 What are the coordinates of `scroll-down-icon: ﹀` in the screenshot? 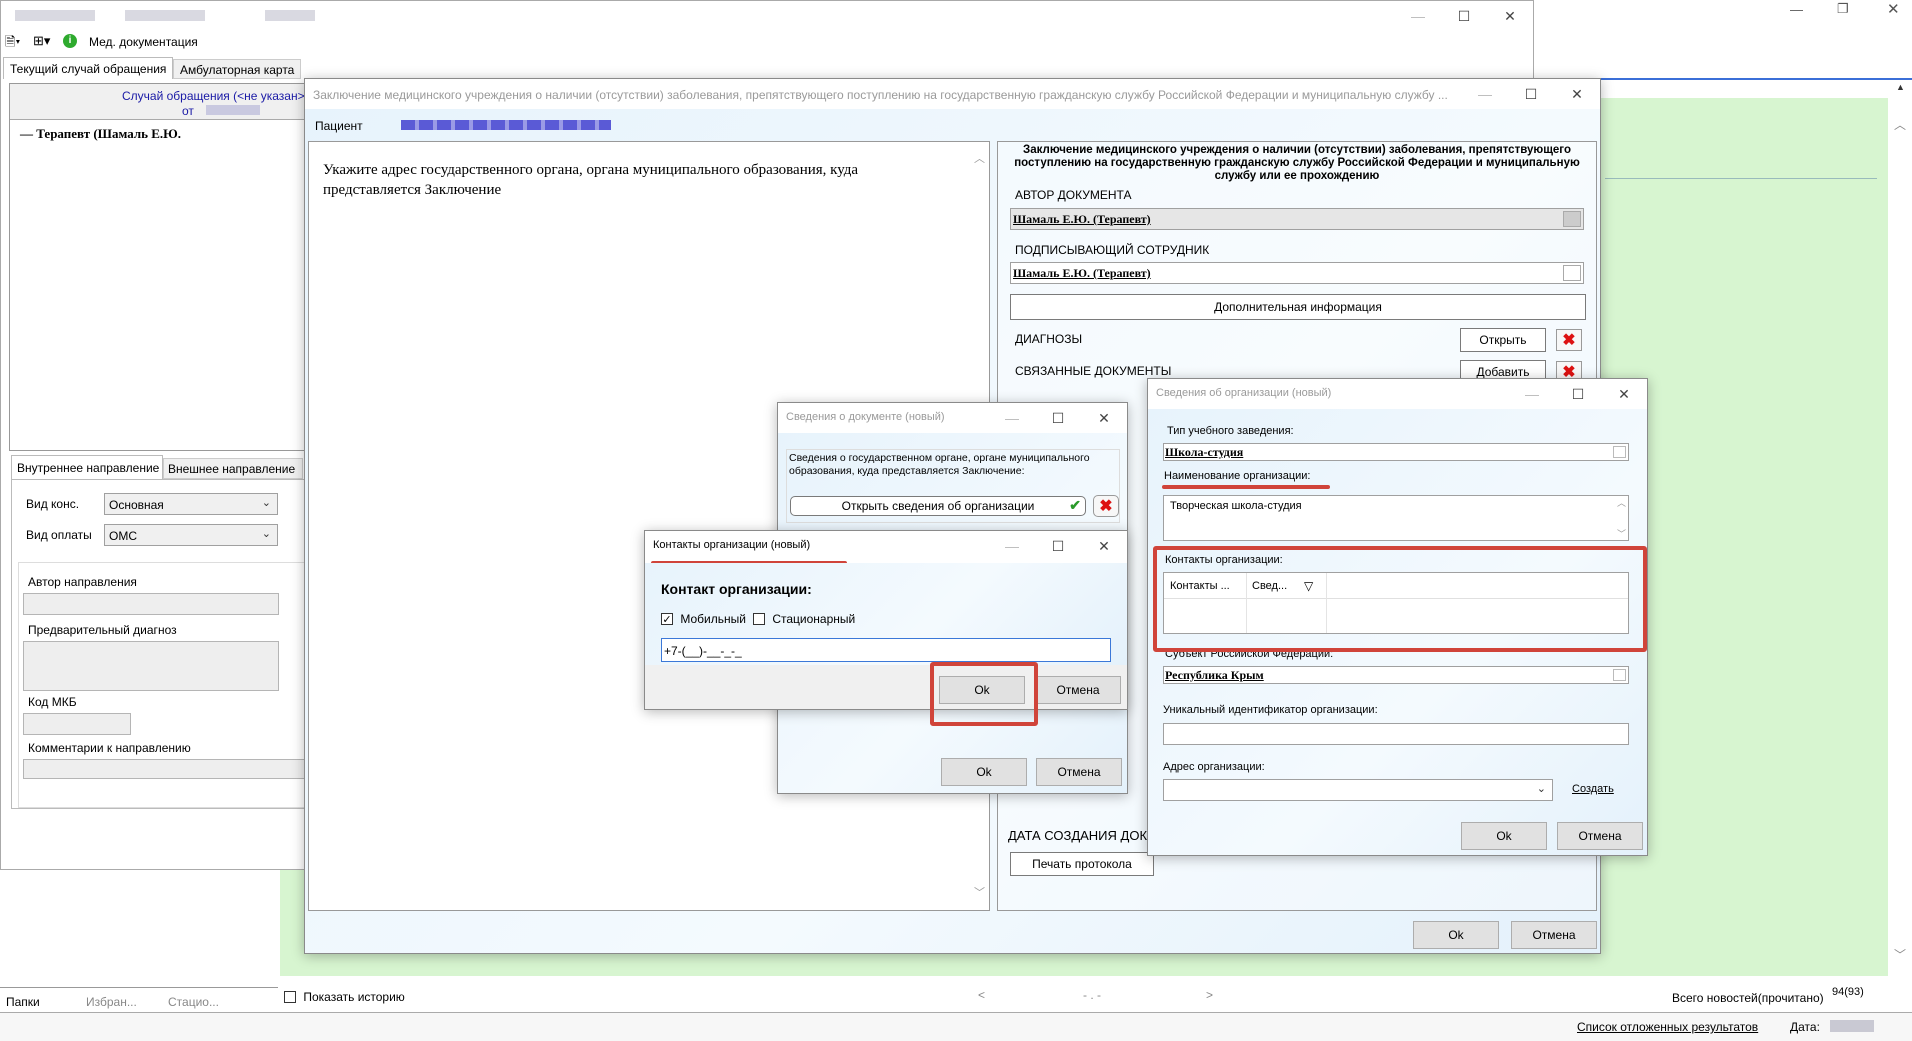 It's located at (1900, 954).